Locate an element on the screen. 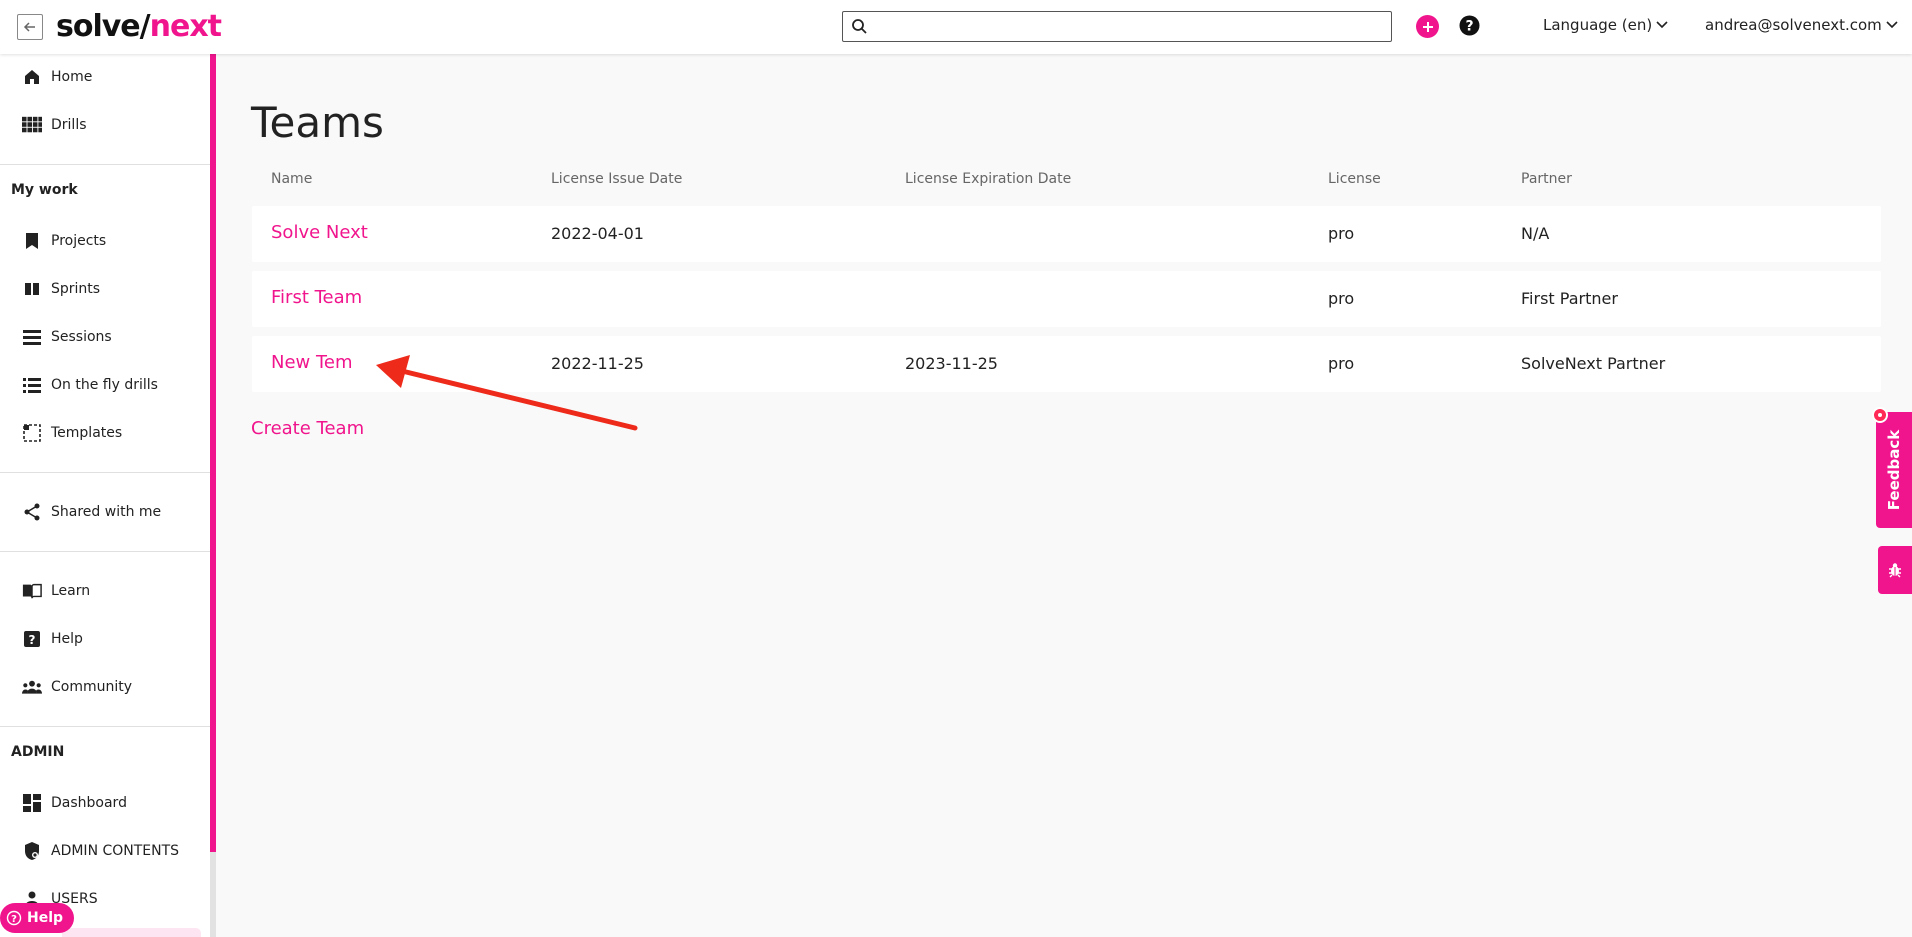  language-label: Language (en) is located at coordinates (1598, 25).